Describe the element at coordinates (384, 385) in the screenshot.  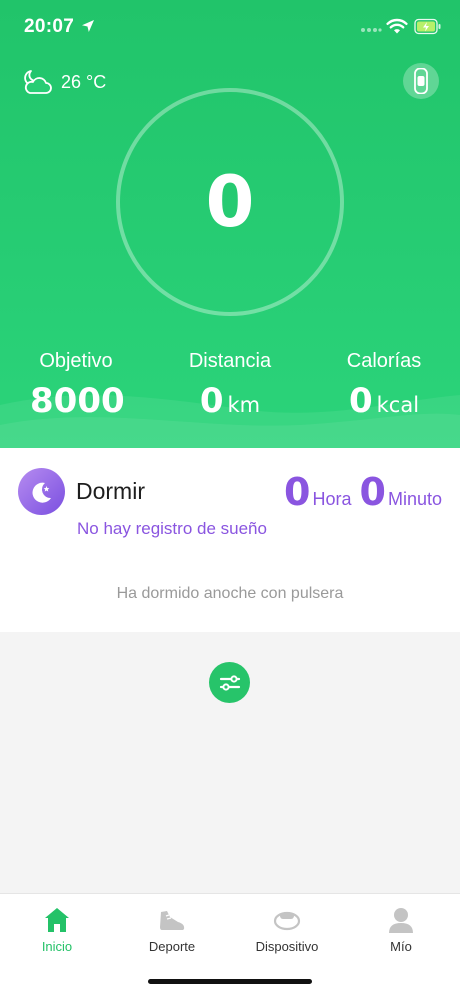
I see `calories-stat: Calorías 0 kcal` at that location.